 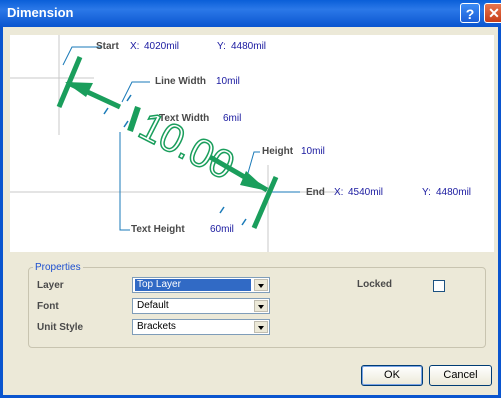 I want to click on close-icon: ✕, so click(x=494, y=13).